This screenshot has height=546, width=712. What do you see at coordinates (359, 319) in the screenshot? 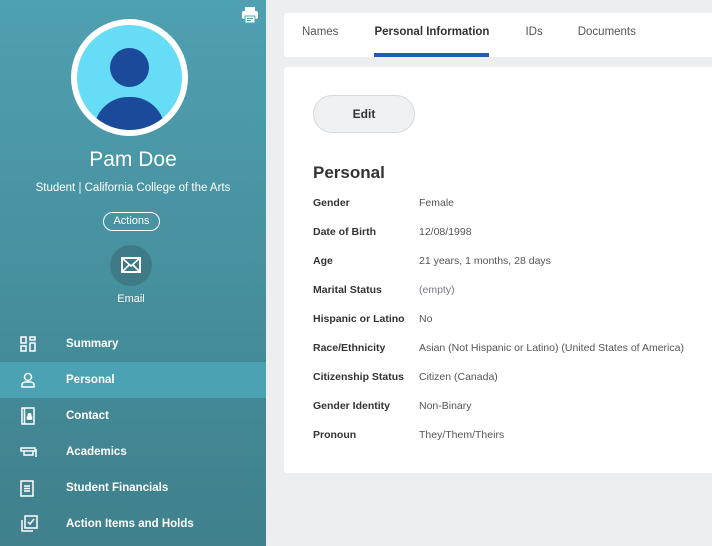
I see `field-label: Hispanic or Latino` at bounding box center [359, 319].